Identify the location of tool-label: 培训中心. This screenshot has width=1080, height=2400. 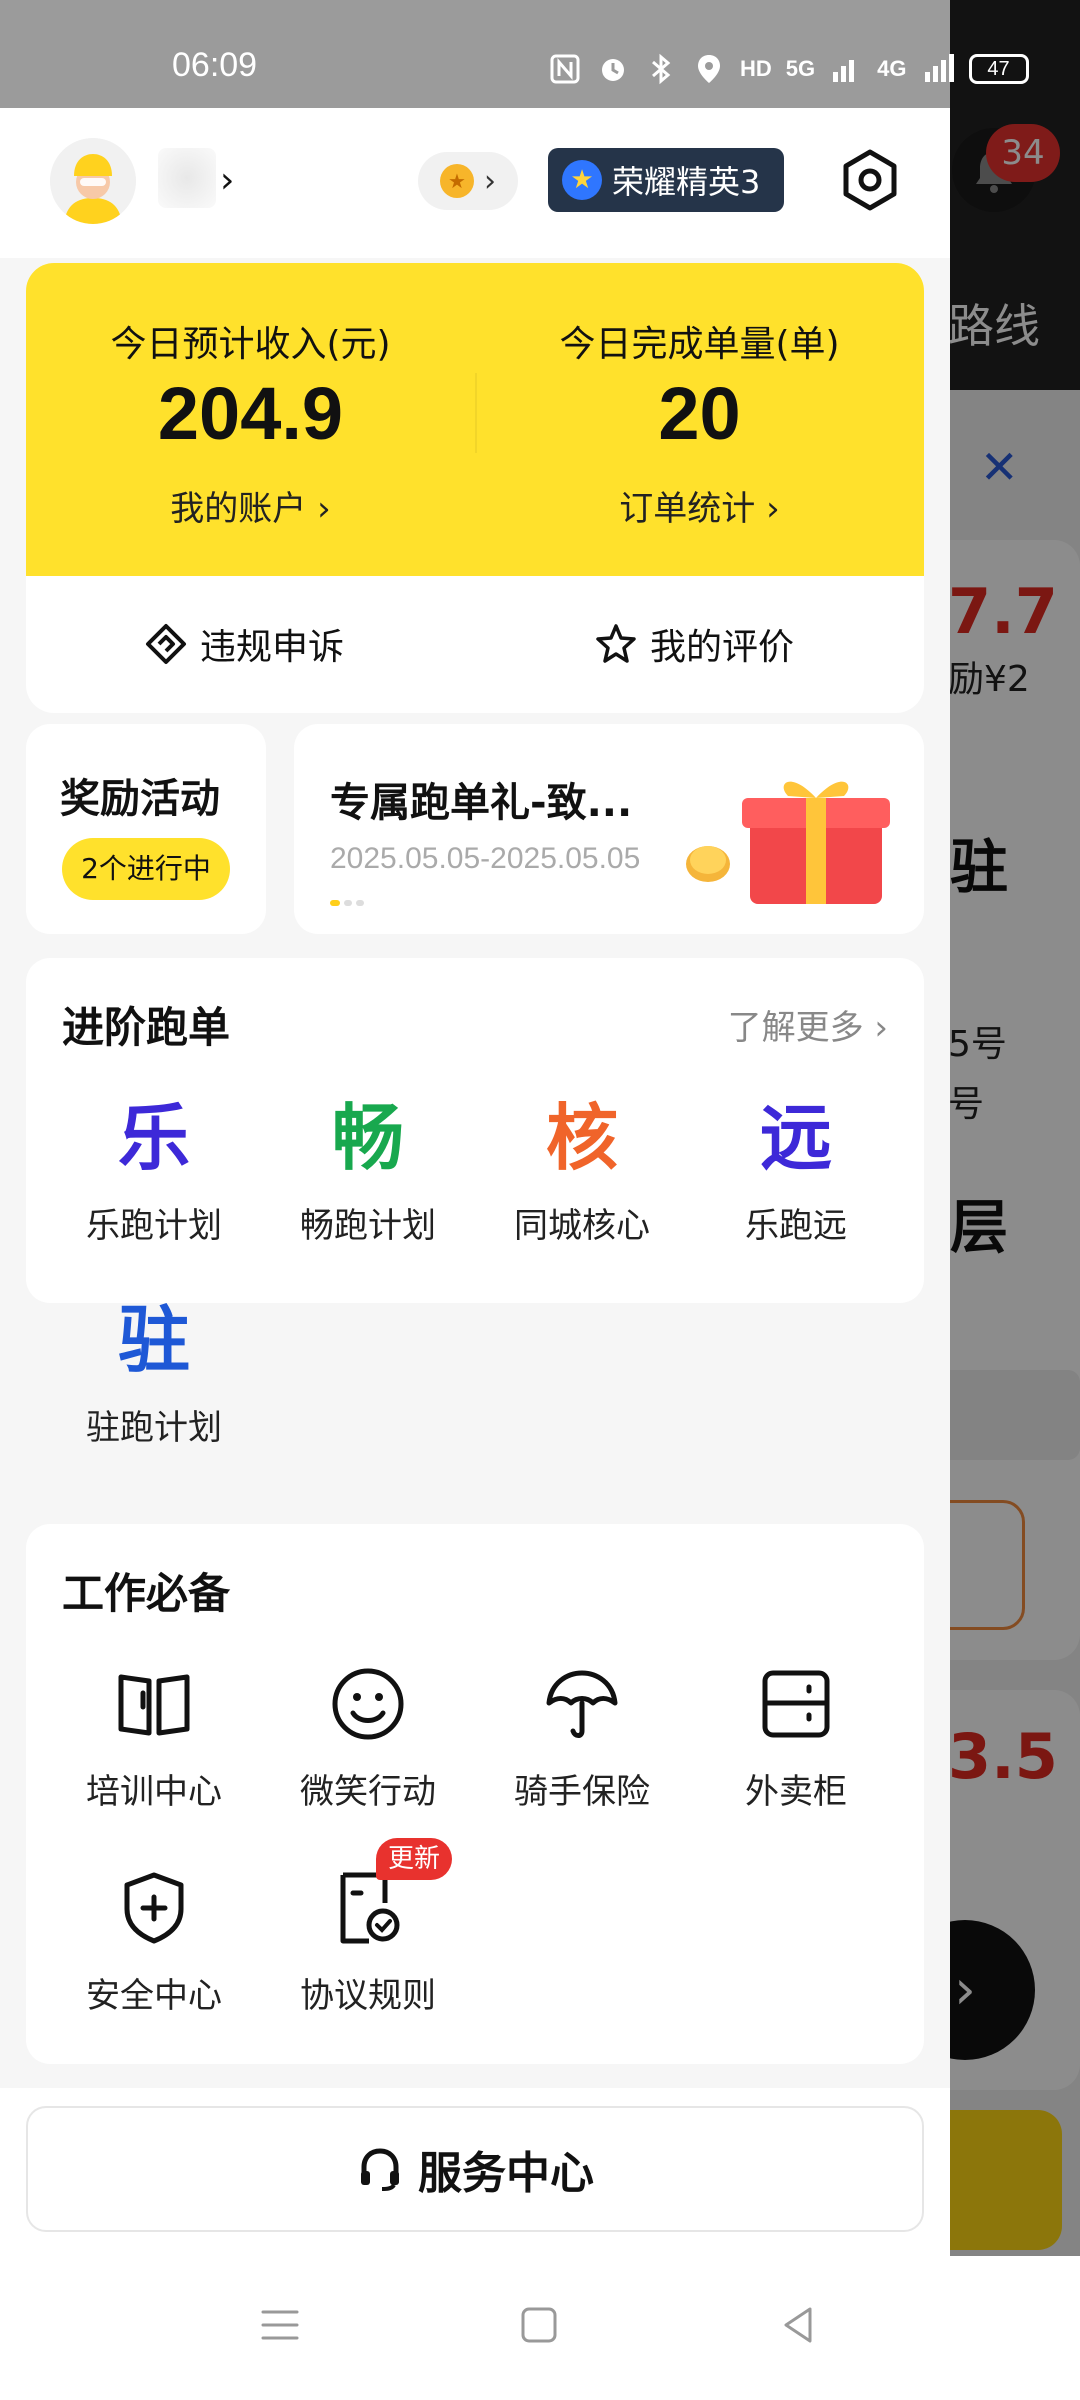
(154, 1792).